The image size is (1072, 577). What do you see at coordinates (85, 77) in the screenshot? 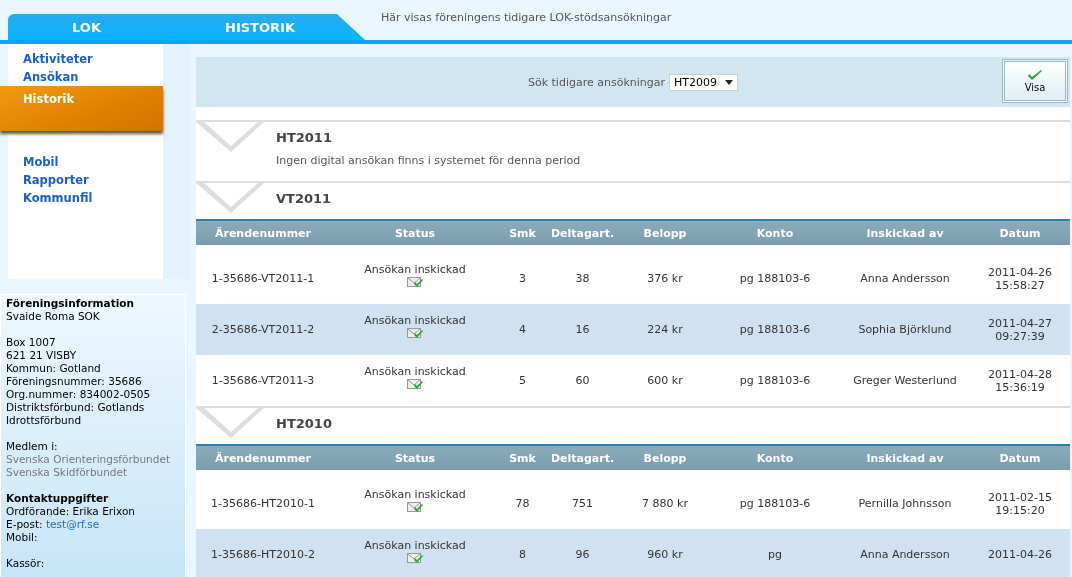
I see `nav-item: Ansökan` at bounding box center [85, 77].